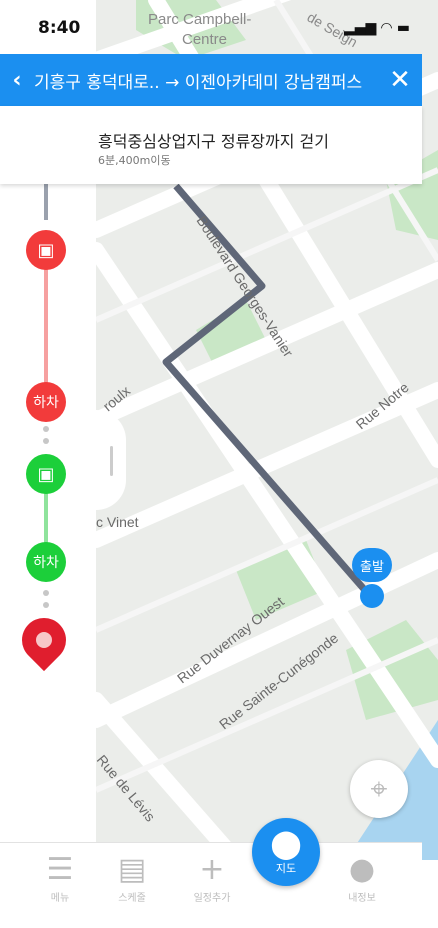 The image size is (438, 928). I want to click on chevron-left-icon: ‹, so click(17, 80).